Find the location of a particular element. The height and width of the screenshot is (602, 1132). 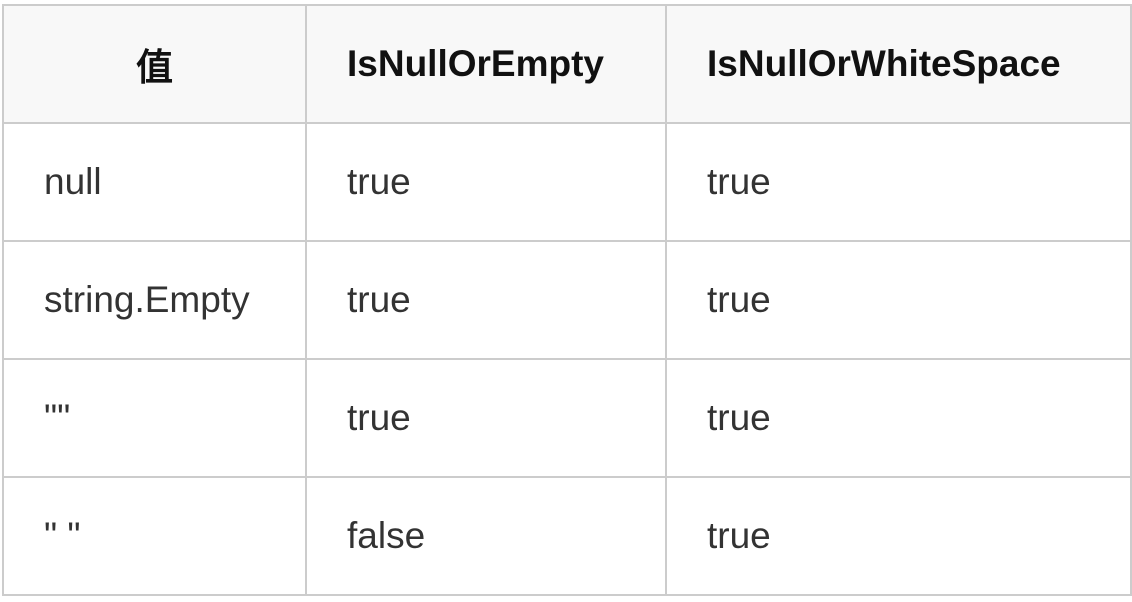

cell-isnullorempty: false is located at coordinates (486, 536).